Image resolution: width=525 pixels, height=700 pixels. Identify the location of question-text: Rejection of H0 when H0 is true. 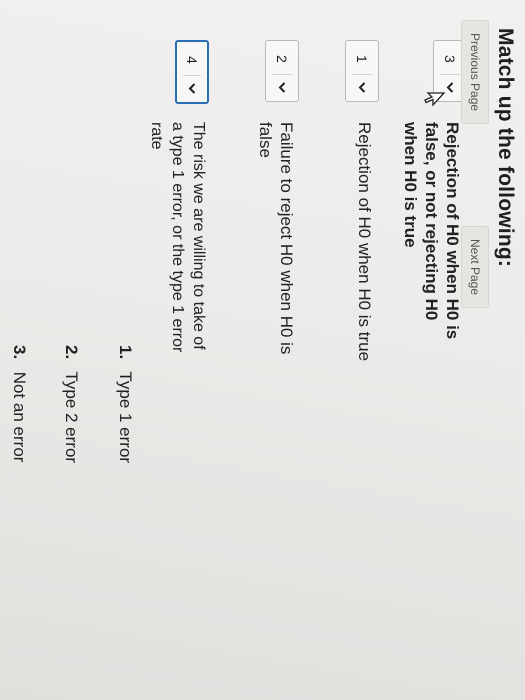
(364, 242).